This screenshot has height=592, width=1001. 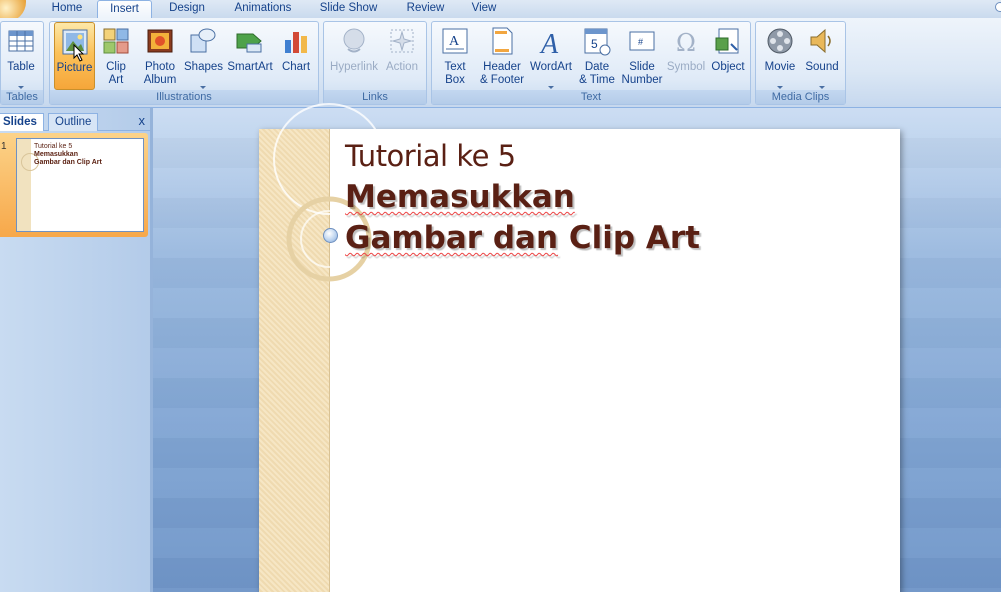 I want to click on svg-text: Ω, so click(x=686, y=42).